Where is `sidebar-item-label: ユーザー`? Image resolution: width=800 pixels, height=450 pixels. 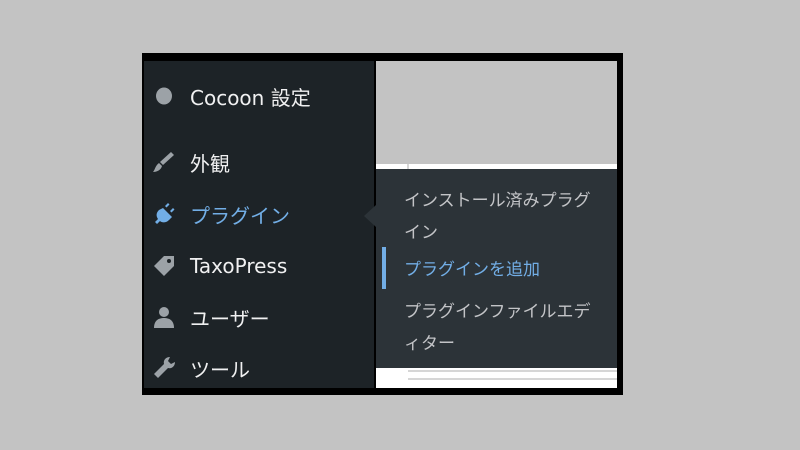
sidebar-item-label: ユーザー is located at coordinates (230, 318).